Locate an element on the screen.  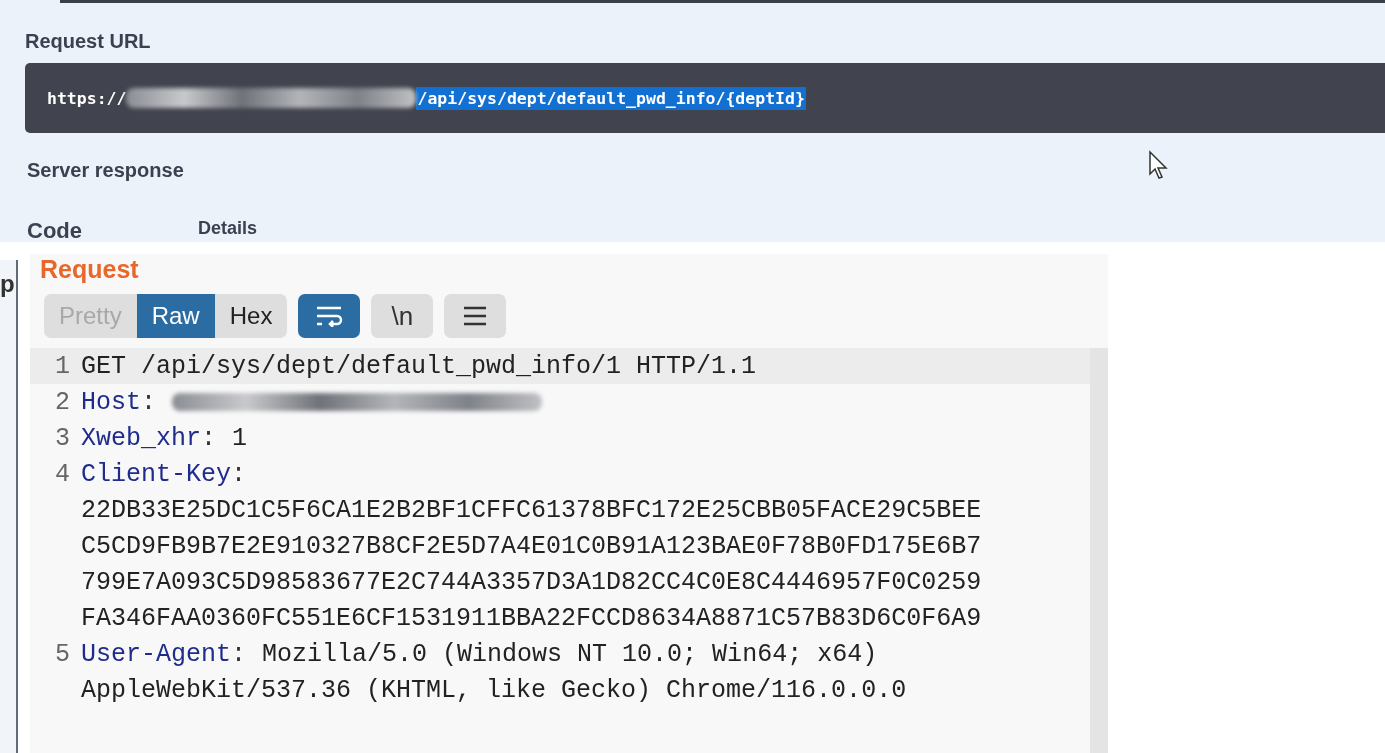
wrap-icon is located at coordinates (329, 316).